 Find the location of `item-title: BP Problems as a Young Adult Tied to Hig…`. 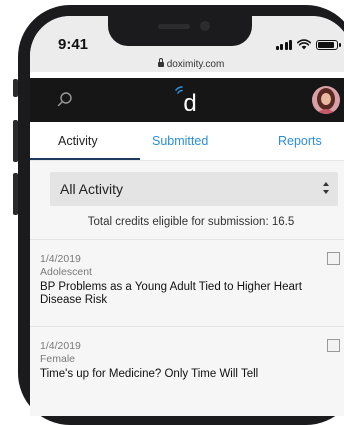

item-title: BP Problems as a Young Adult Tied to Hig… is located at coordinates (171, 293).